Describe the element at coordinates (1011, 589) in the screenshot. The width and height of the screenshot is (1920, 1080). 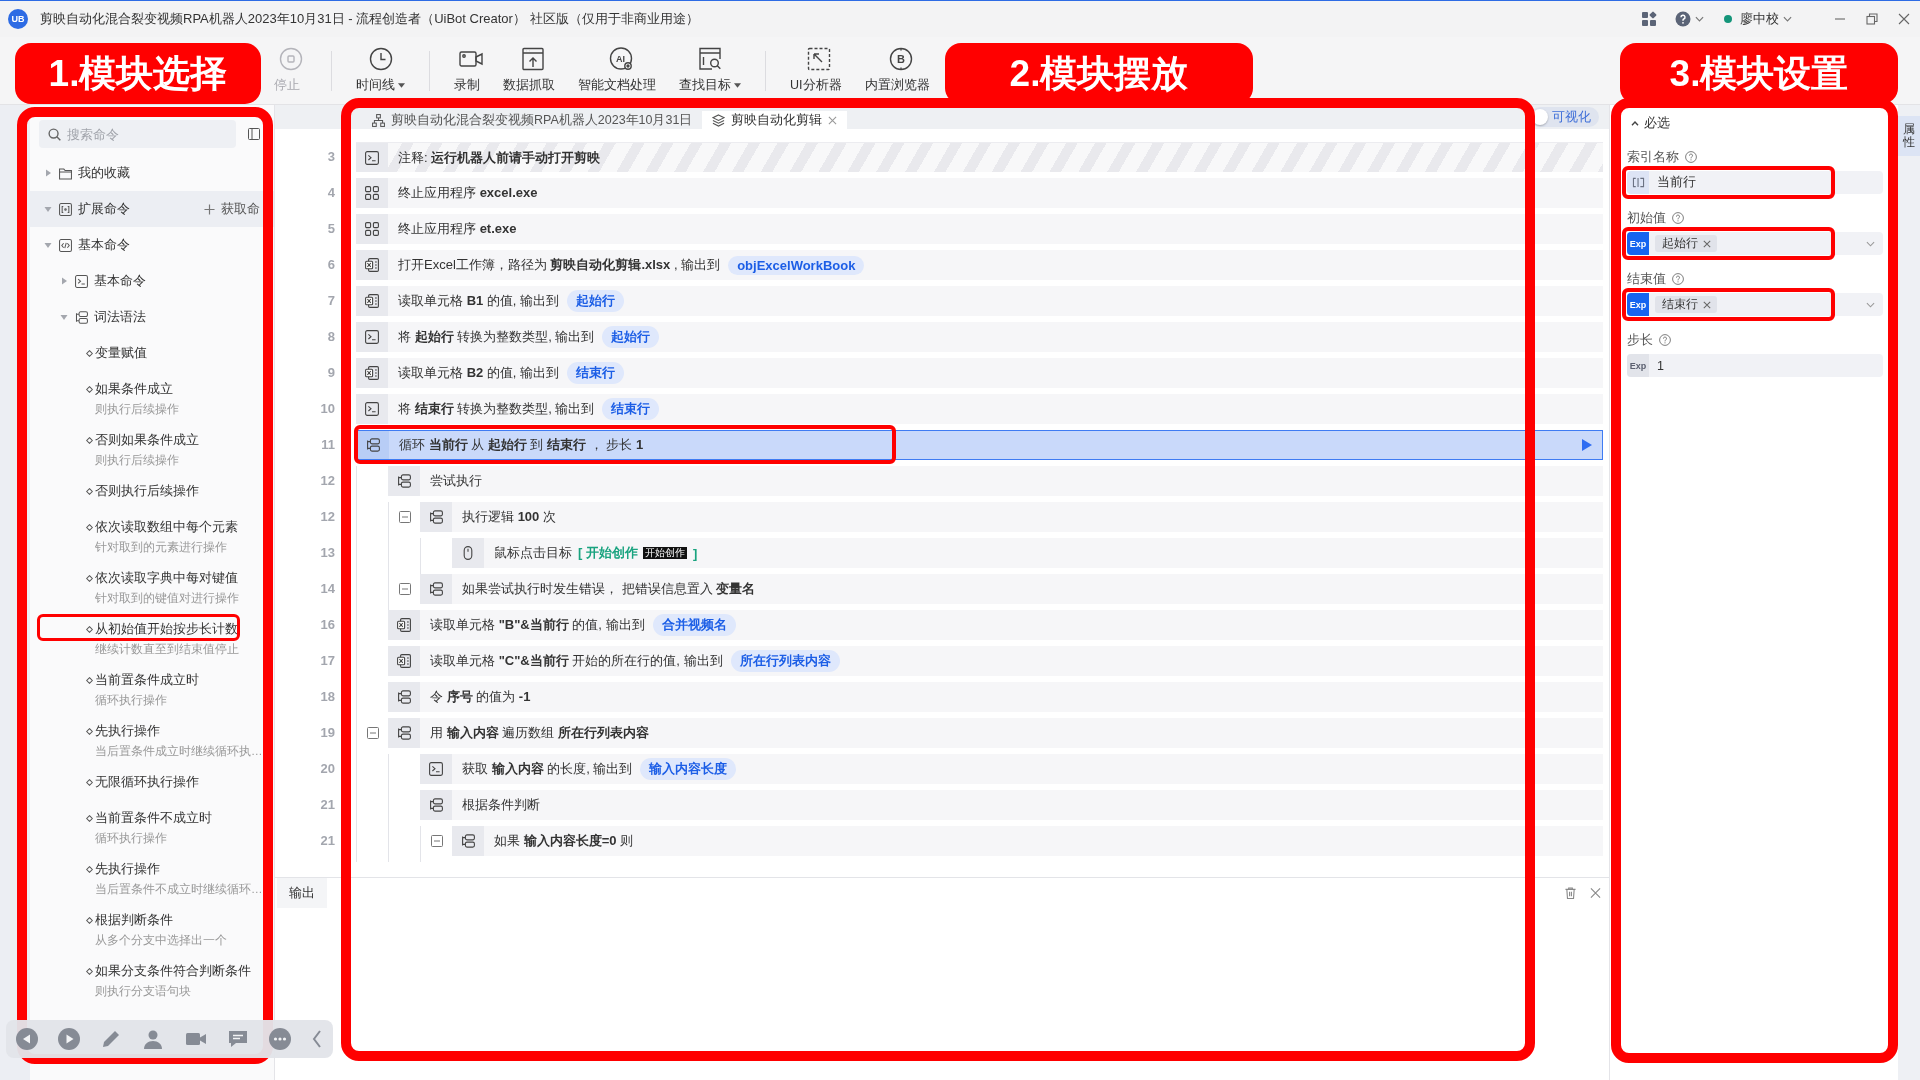
I see `step-block: 如果尝试执行时发生错误， 把错误信息置入 变量名` at that location.